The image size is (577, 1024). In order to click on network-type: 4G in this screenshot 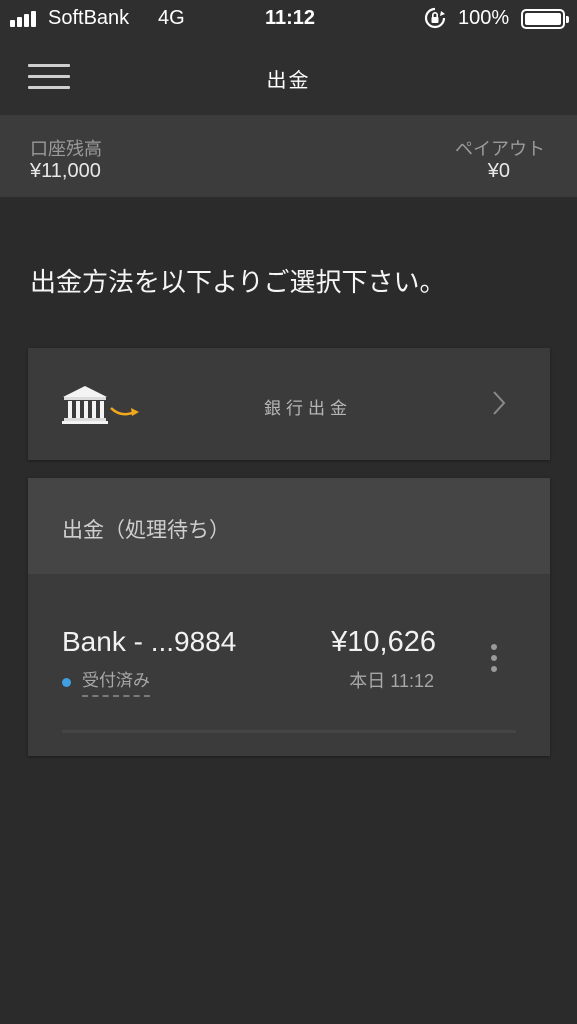, I will do `click(171, 18)`.